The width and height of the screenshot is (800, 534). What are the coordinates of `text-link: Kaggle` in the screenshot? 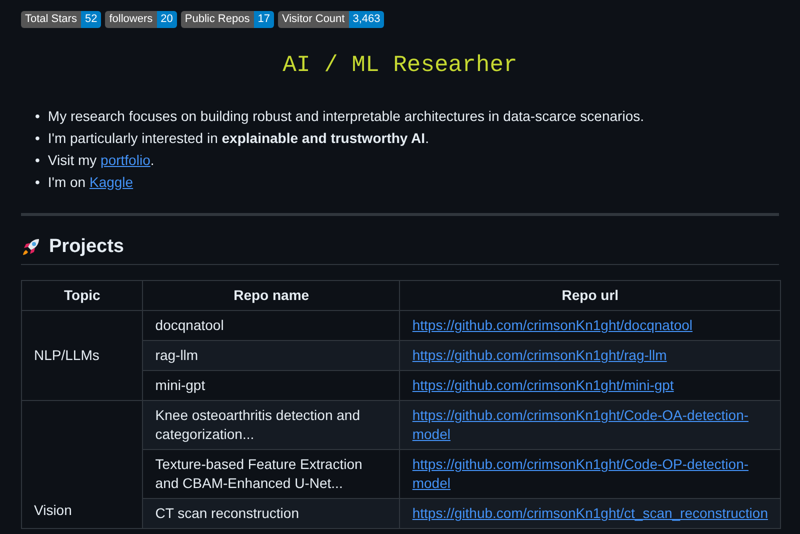 It's located at (111, 182).